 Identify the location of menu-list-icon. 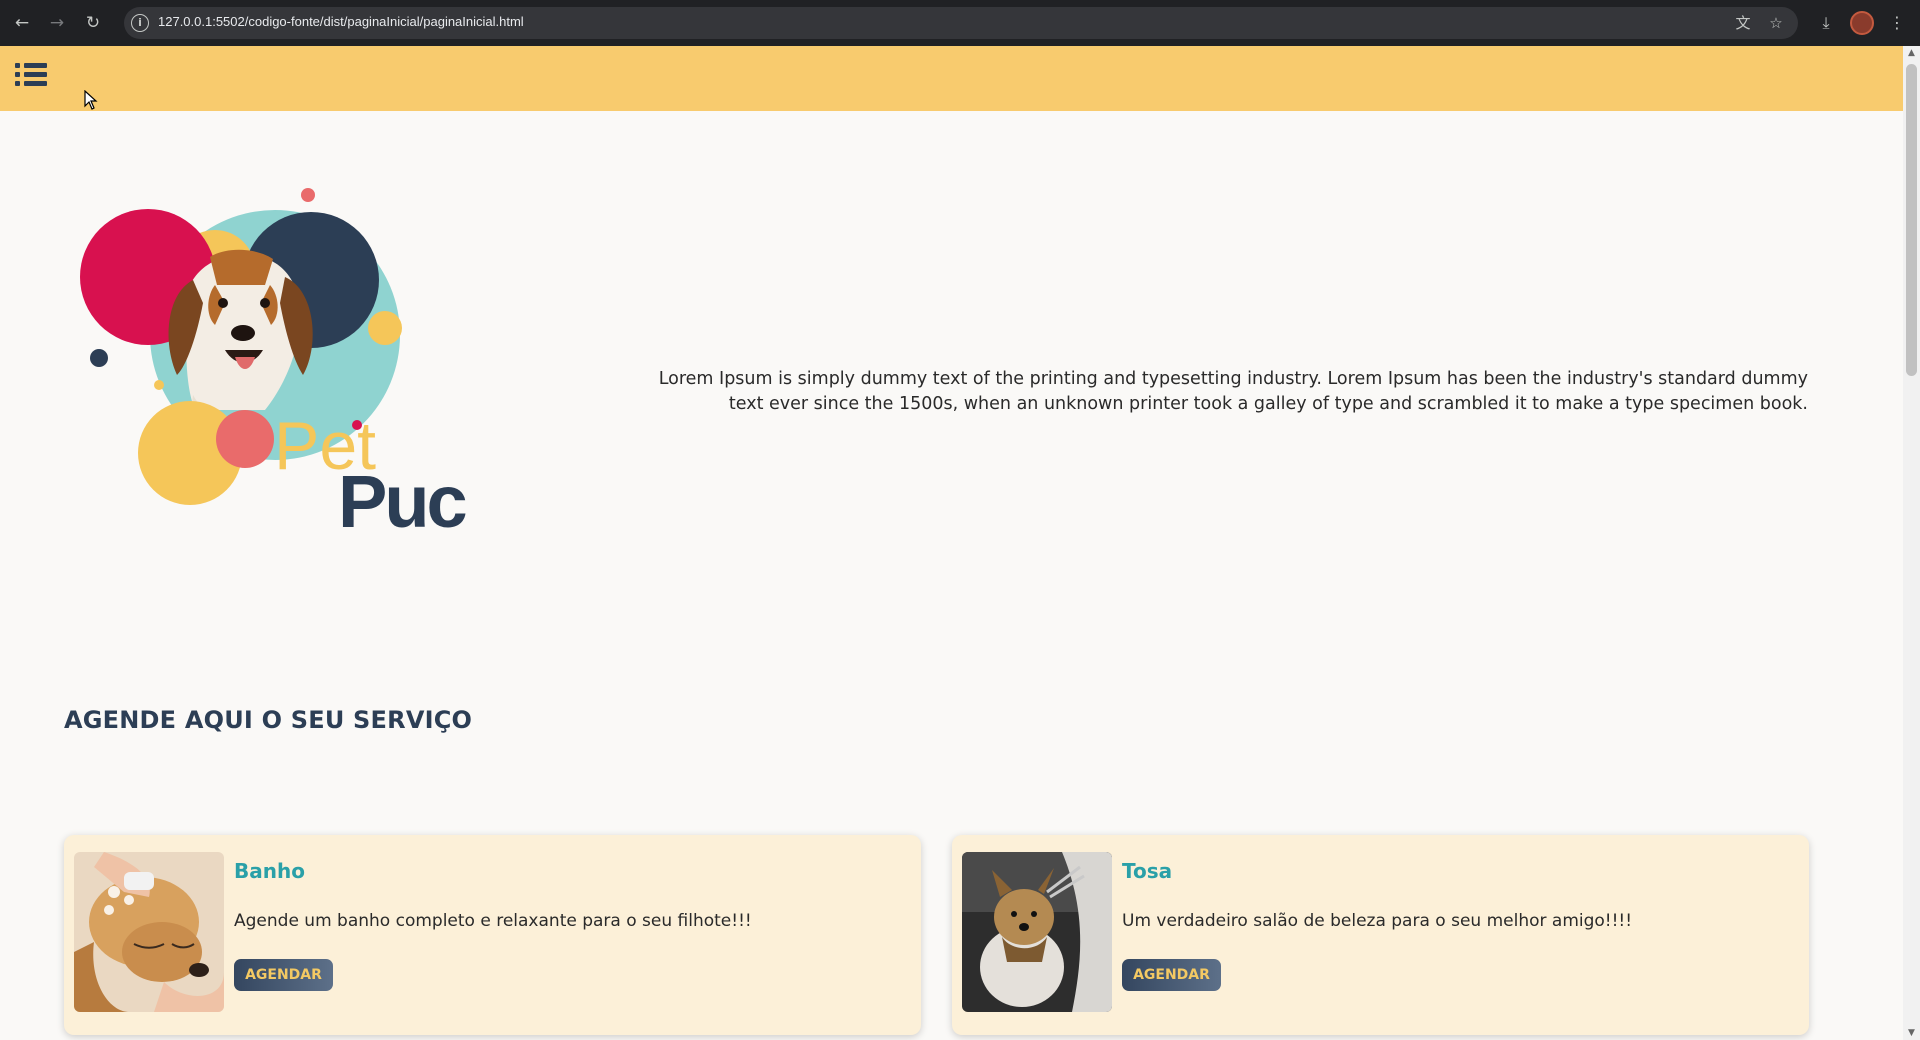
(31, 78).